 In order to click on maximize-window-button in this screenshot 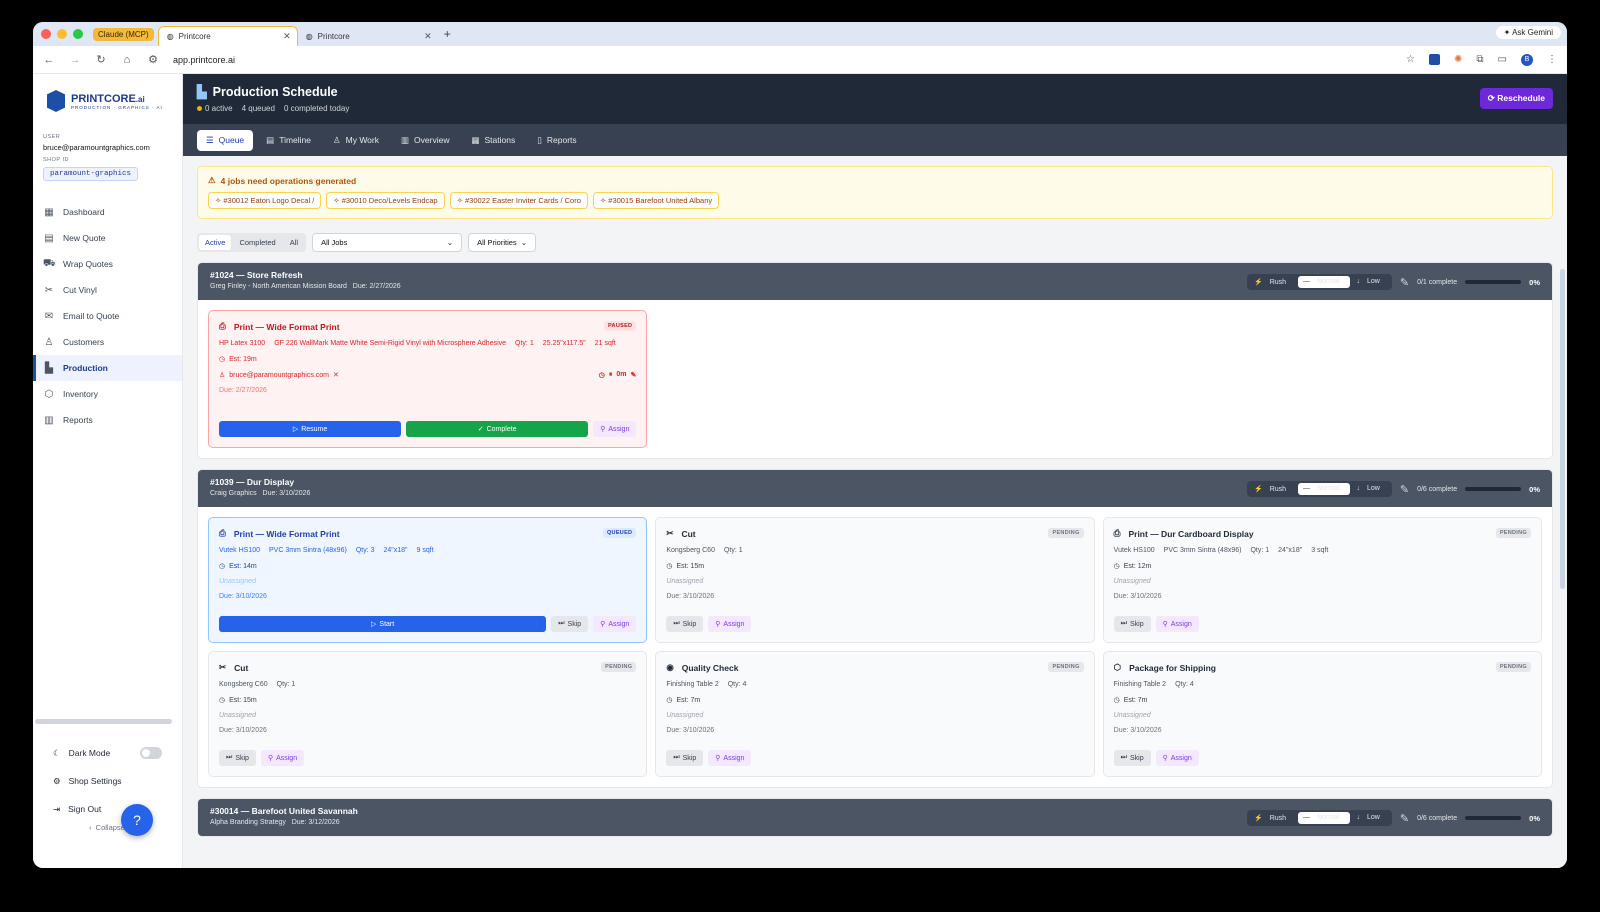, I will do `click(78, 34)`.